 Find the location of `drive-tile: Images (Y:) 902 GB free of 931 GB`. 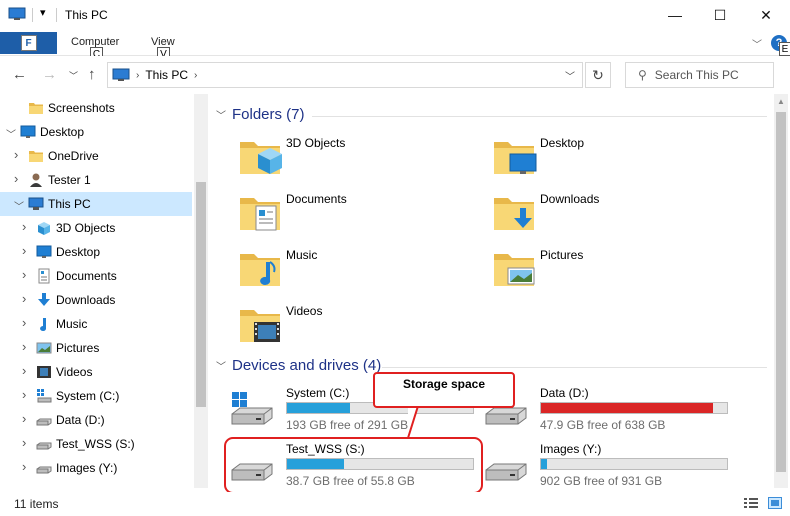

drive-tile: Images (Y:) 902 GB free of 931 GB is located at coordinates (605, 466).